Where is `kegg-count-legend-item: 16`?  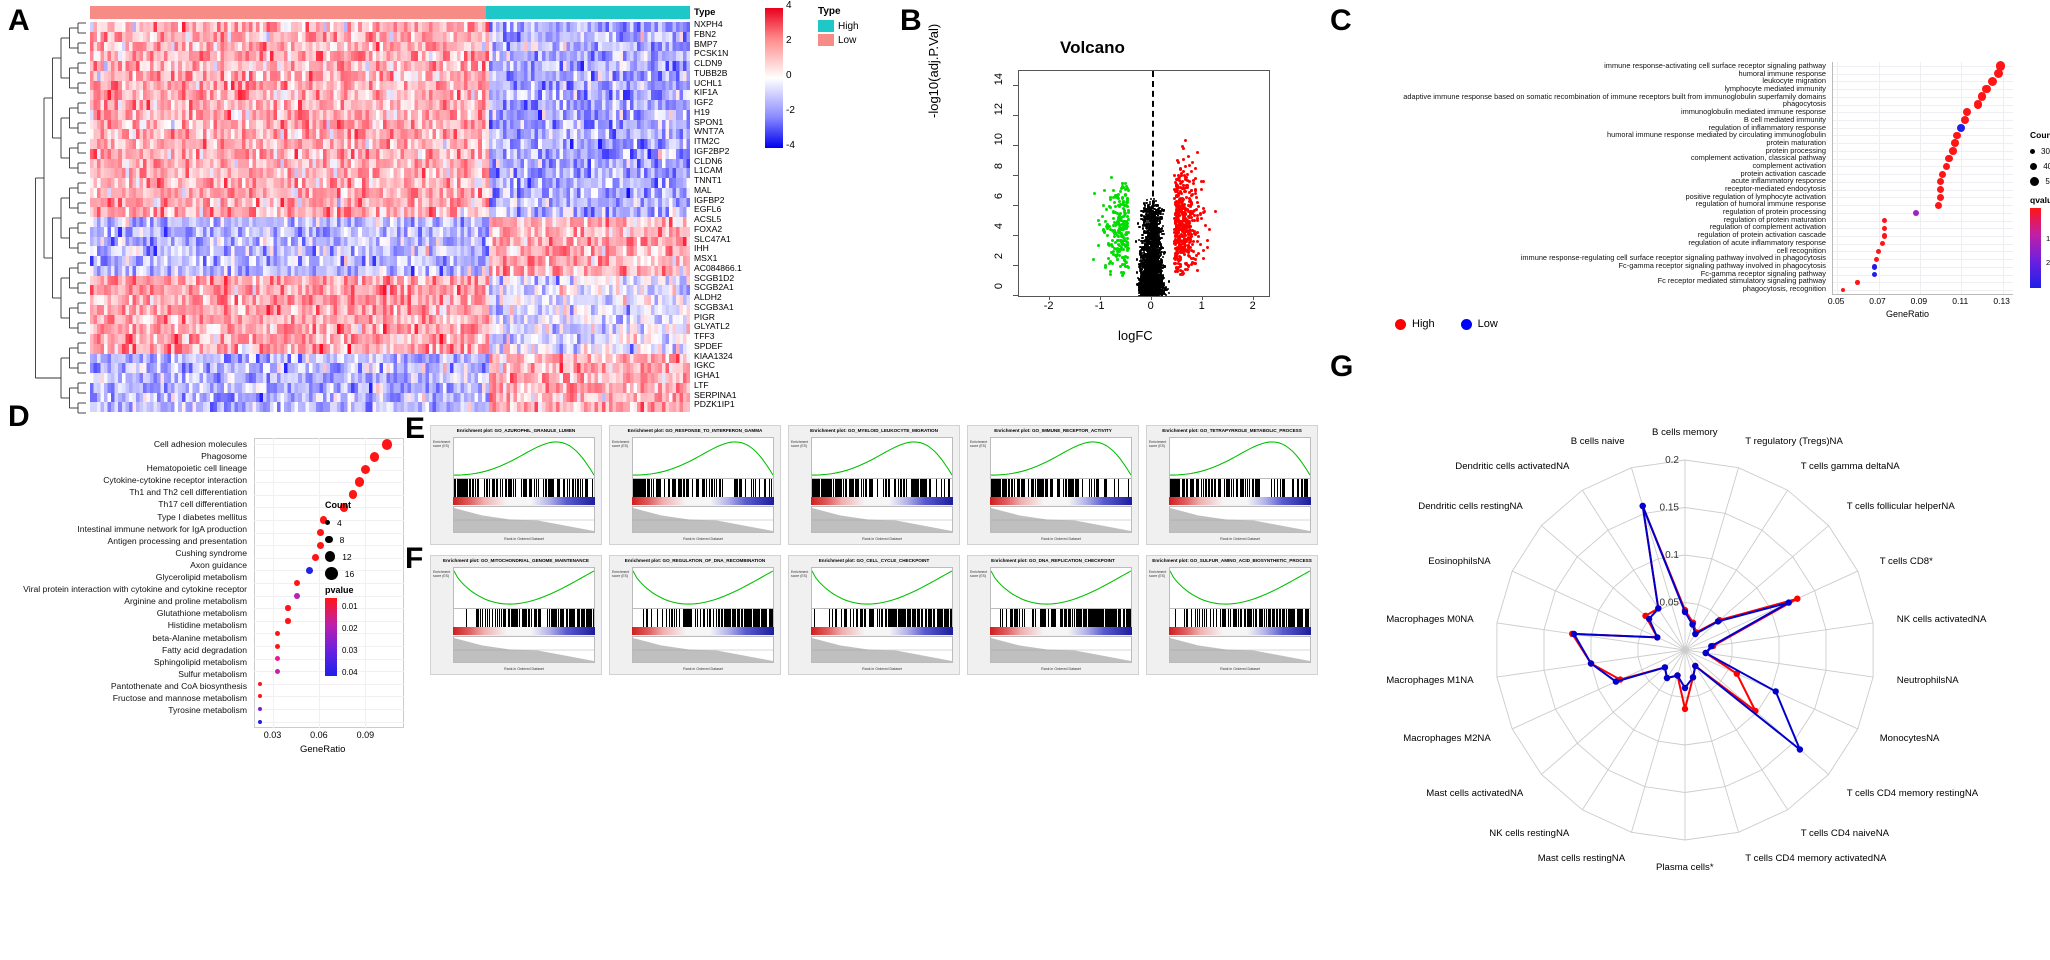
kegg-count-legend-item: 16 is located at coordinates (339, 573).